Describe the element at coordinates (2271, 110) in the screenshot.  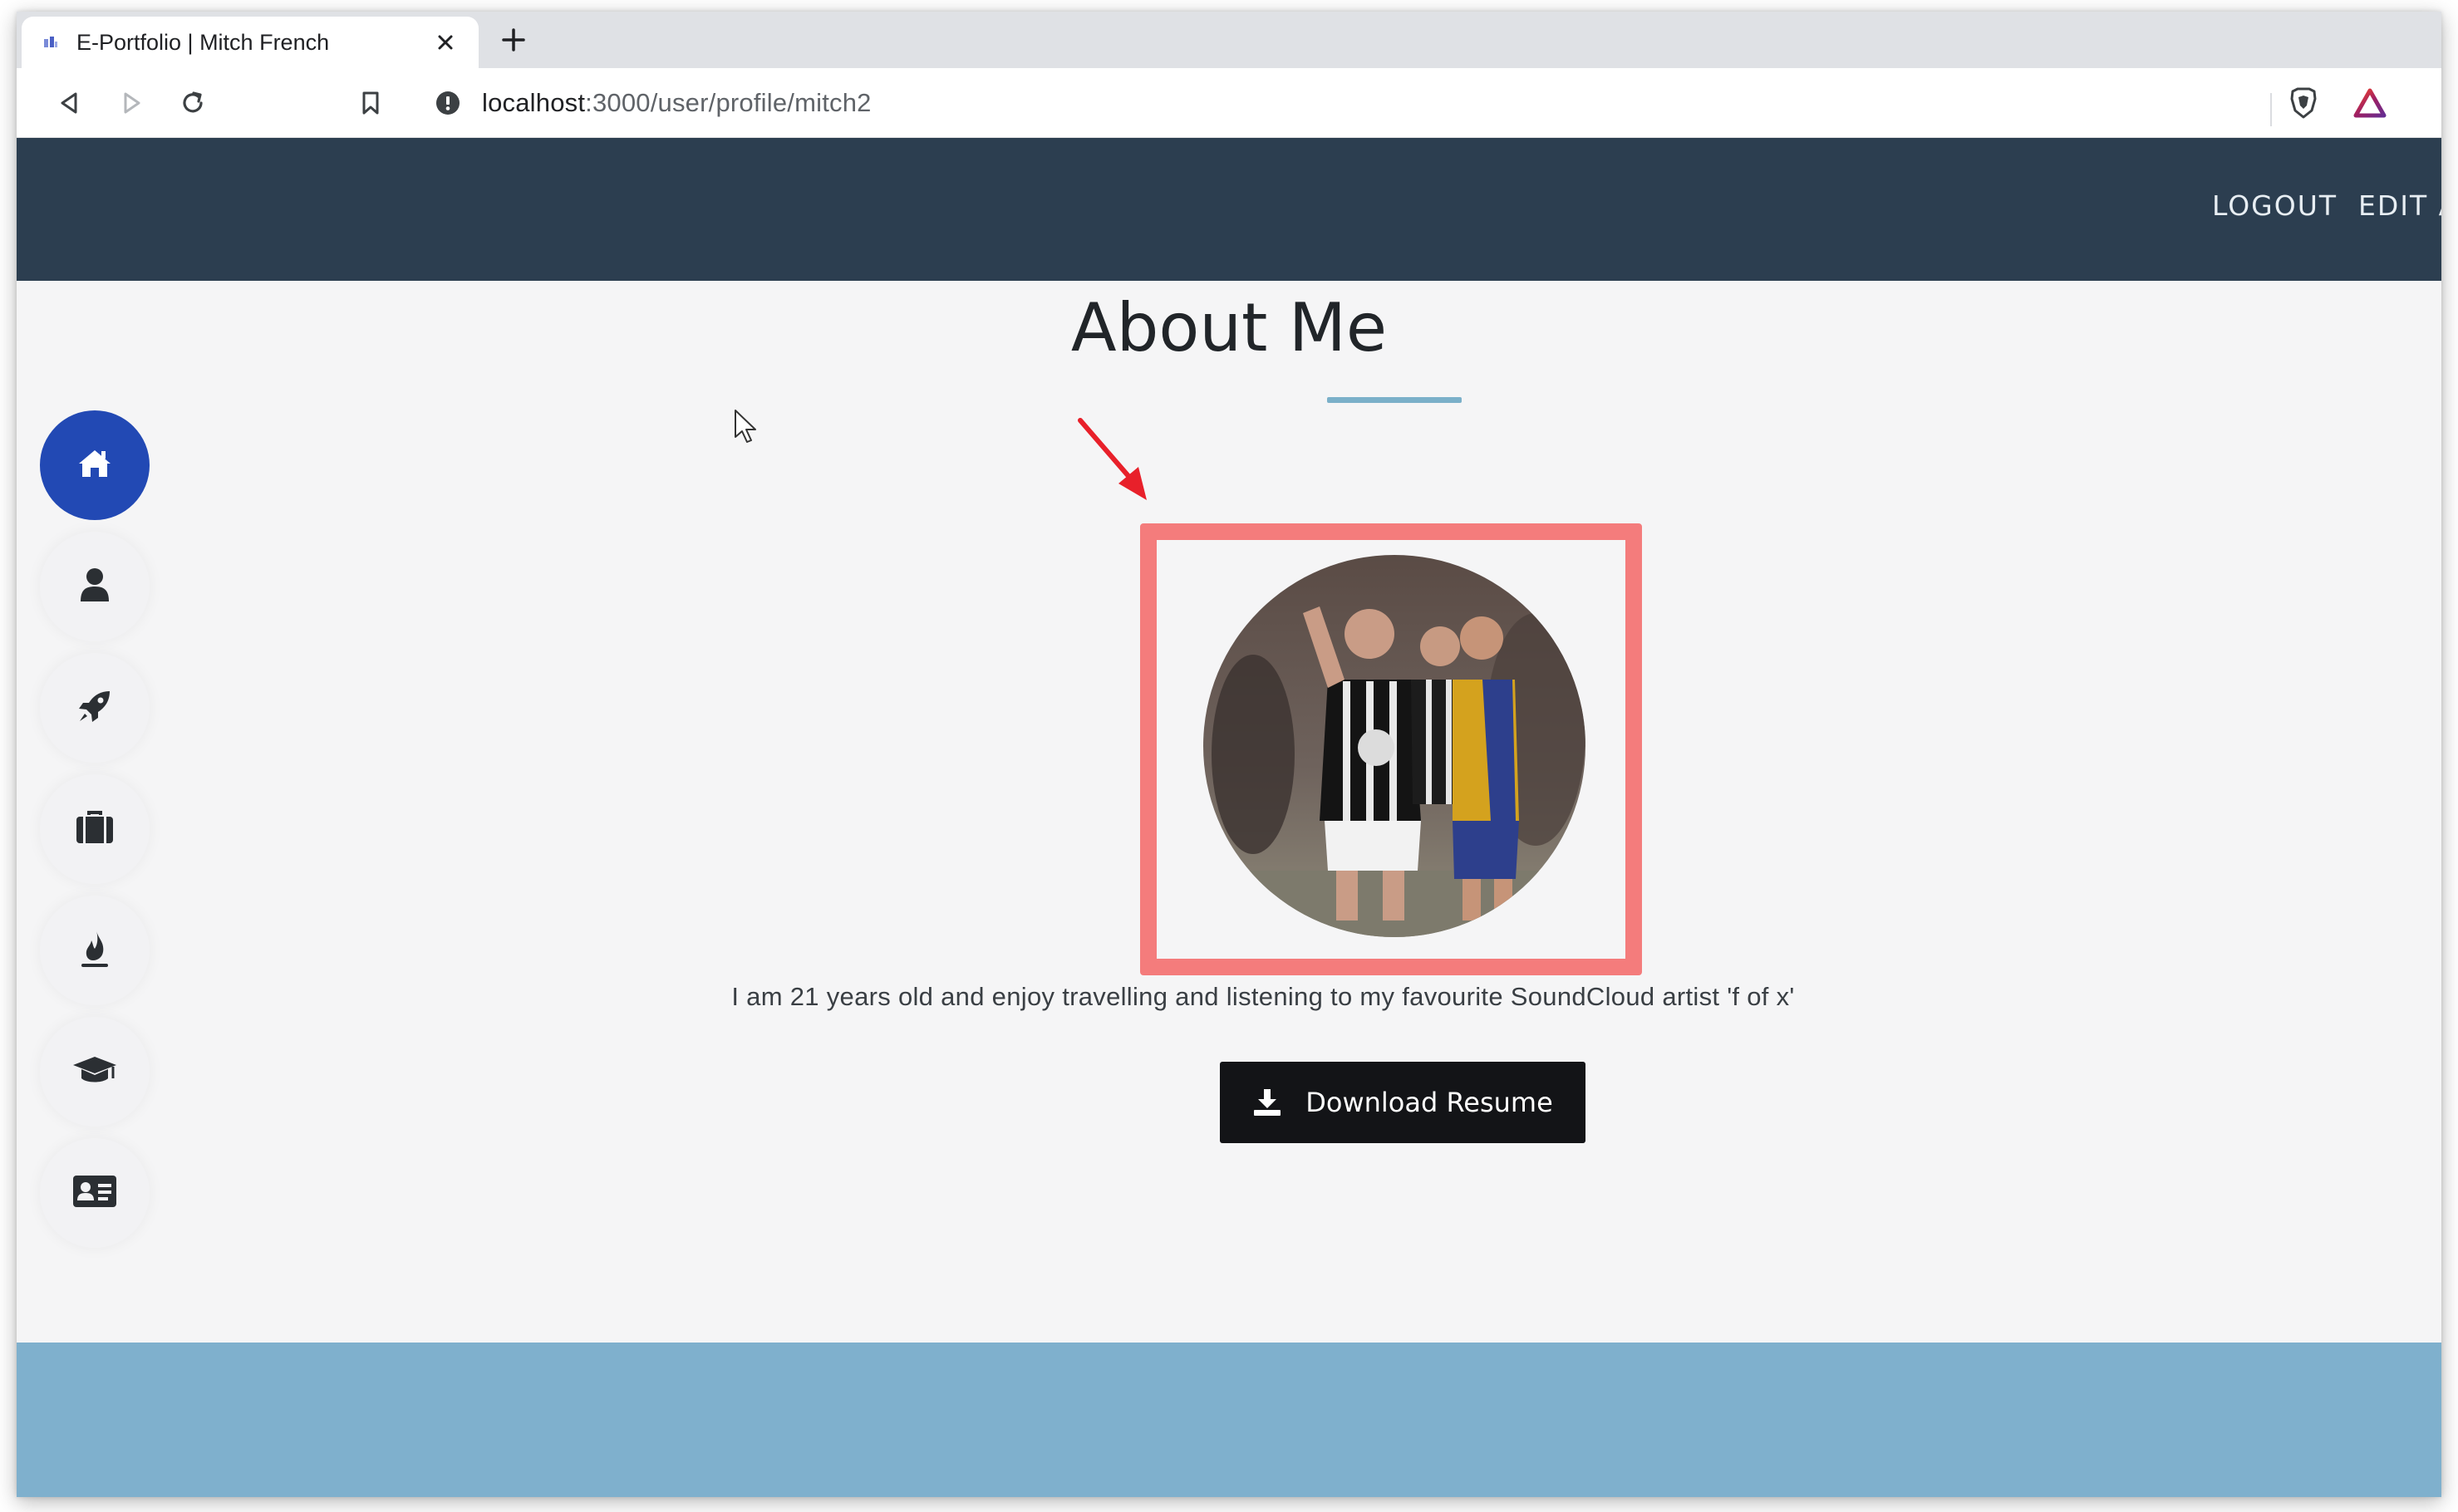
I see `toolbar-divider` at that location.